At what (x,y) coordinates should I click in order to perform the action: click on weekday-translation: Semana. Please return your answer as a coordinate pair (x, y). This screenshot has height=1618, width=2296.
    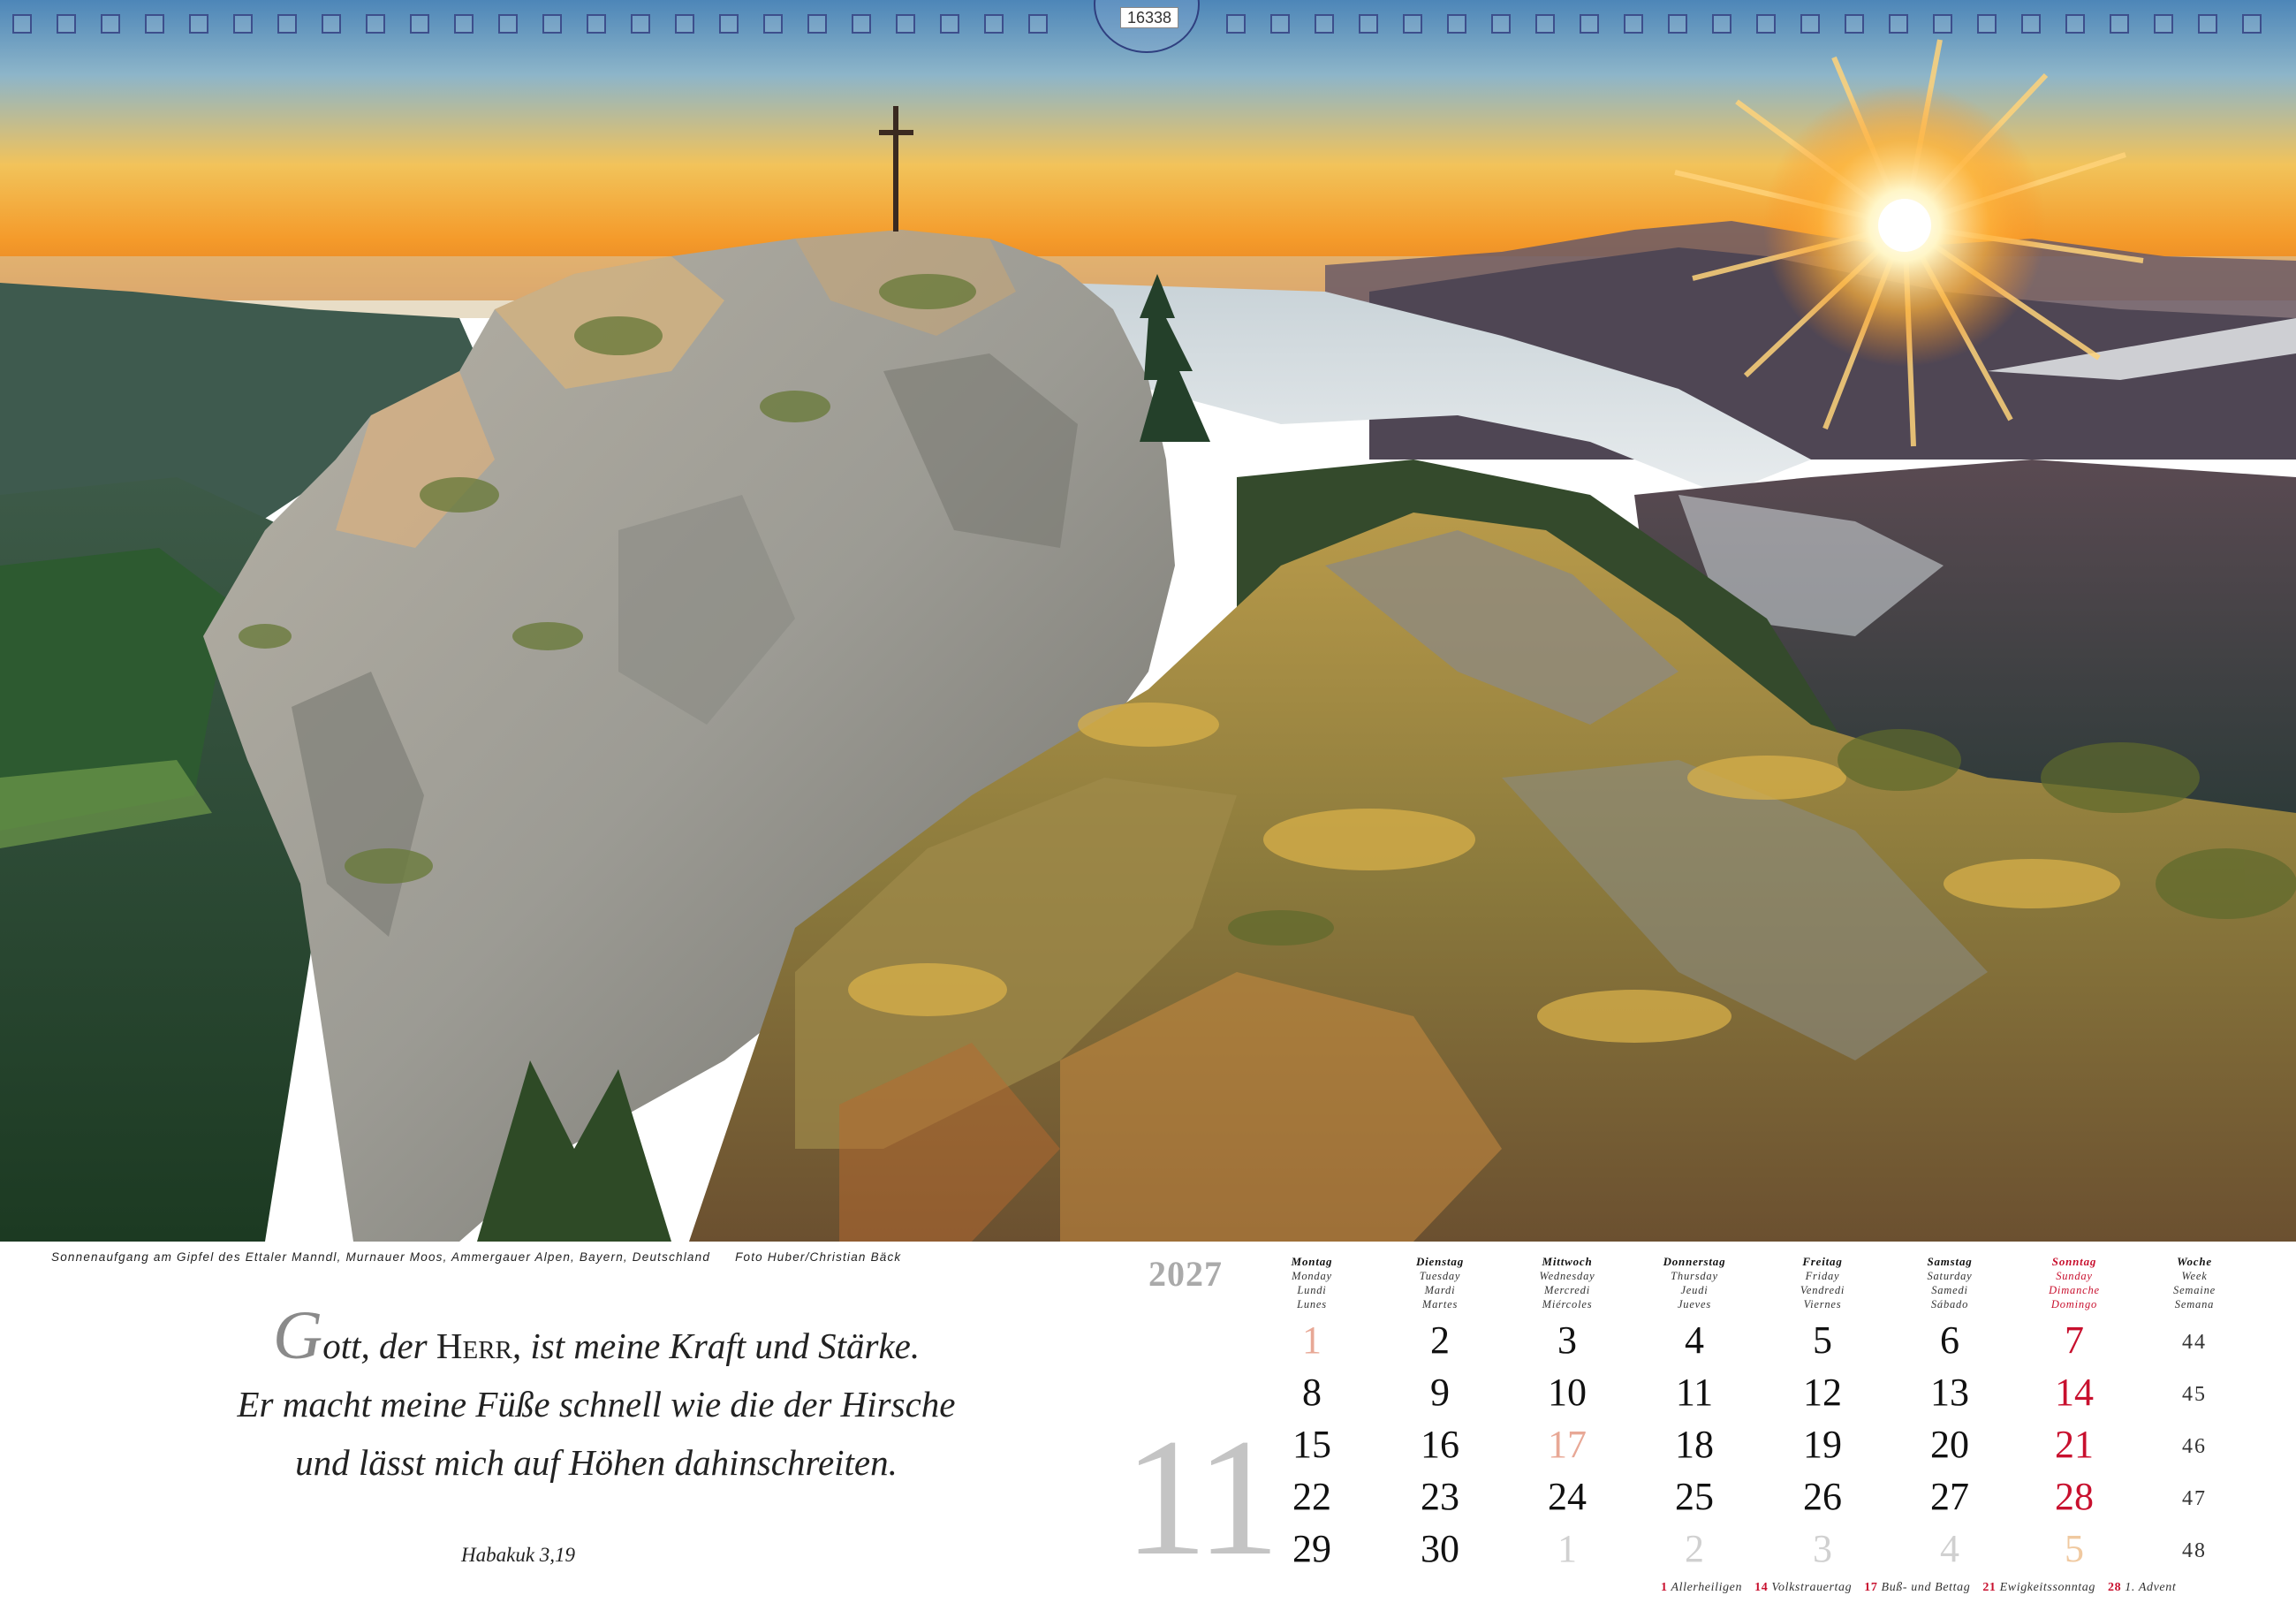
    Looking at the image, I should click on (2194, 1304).